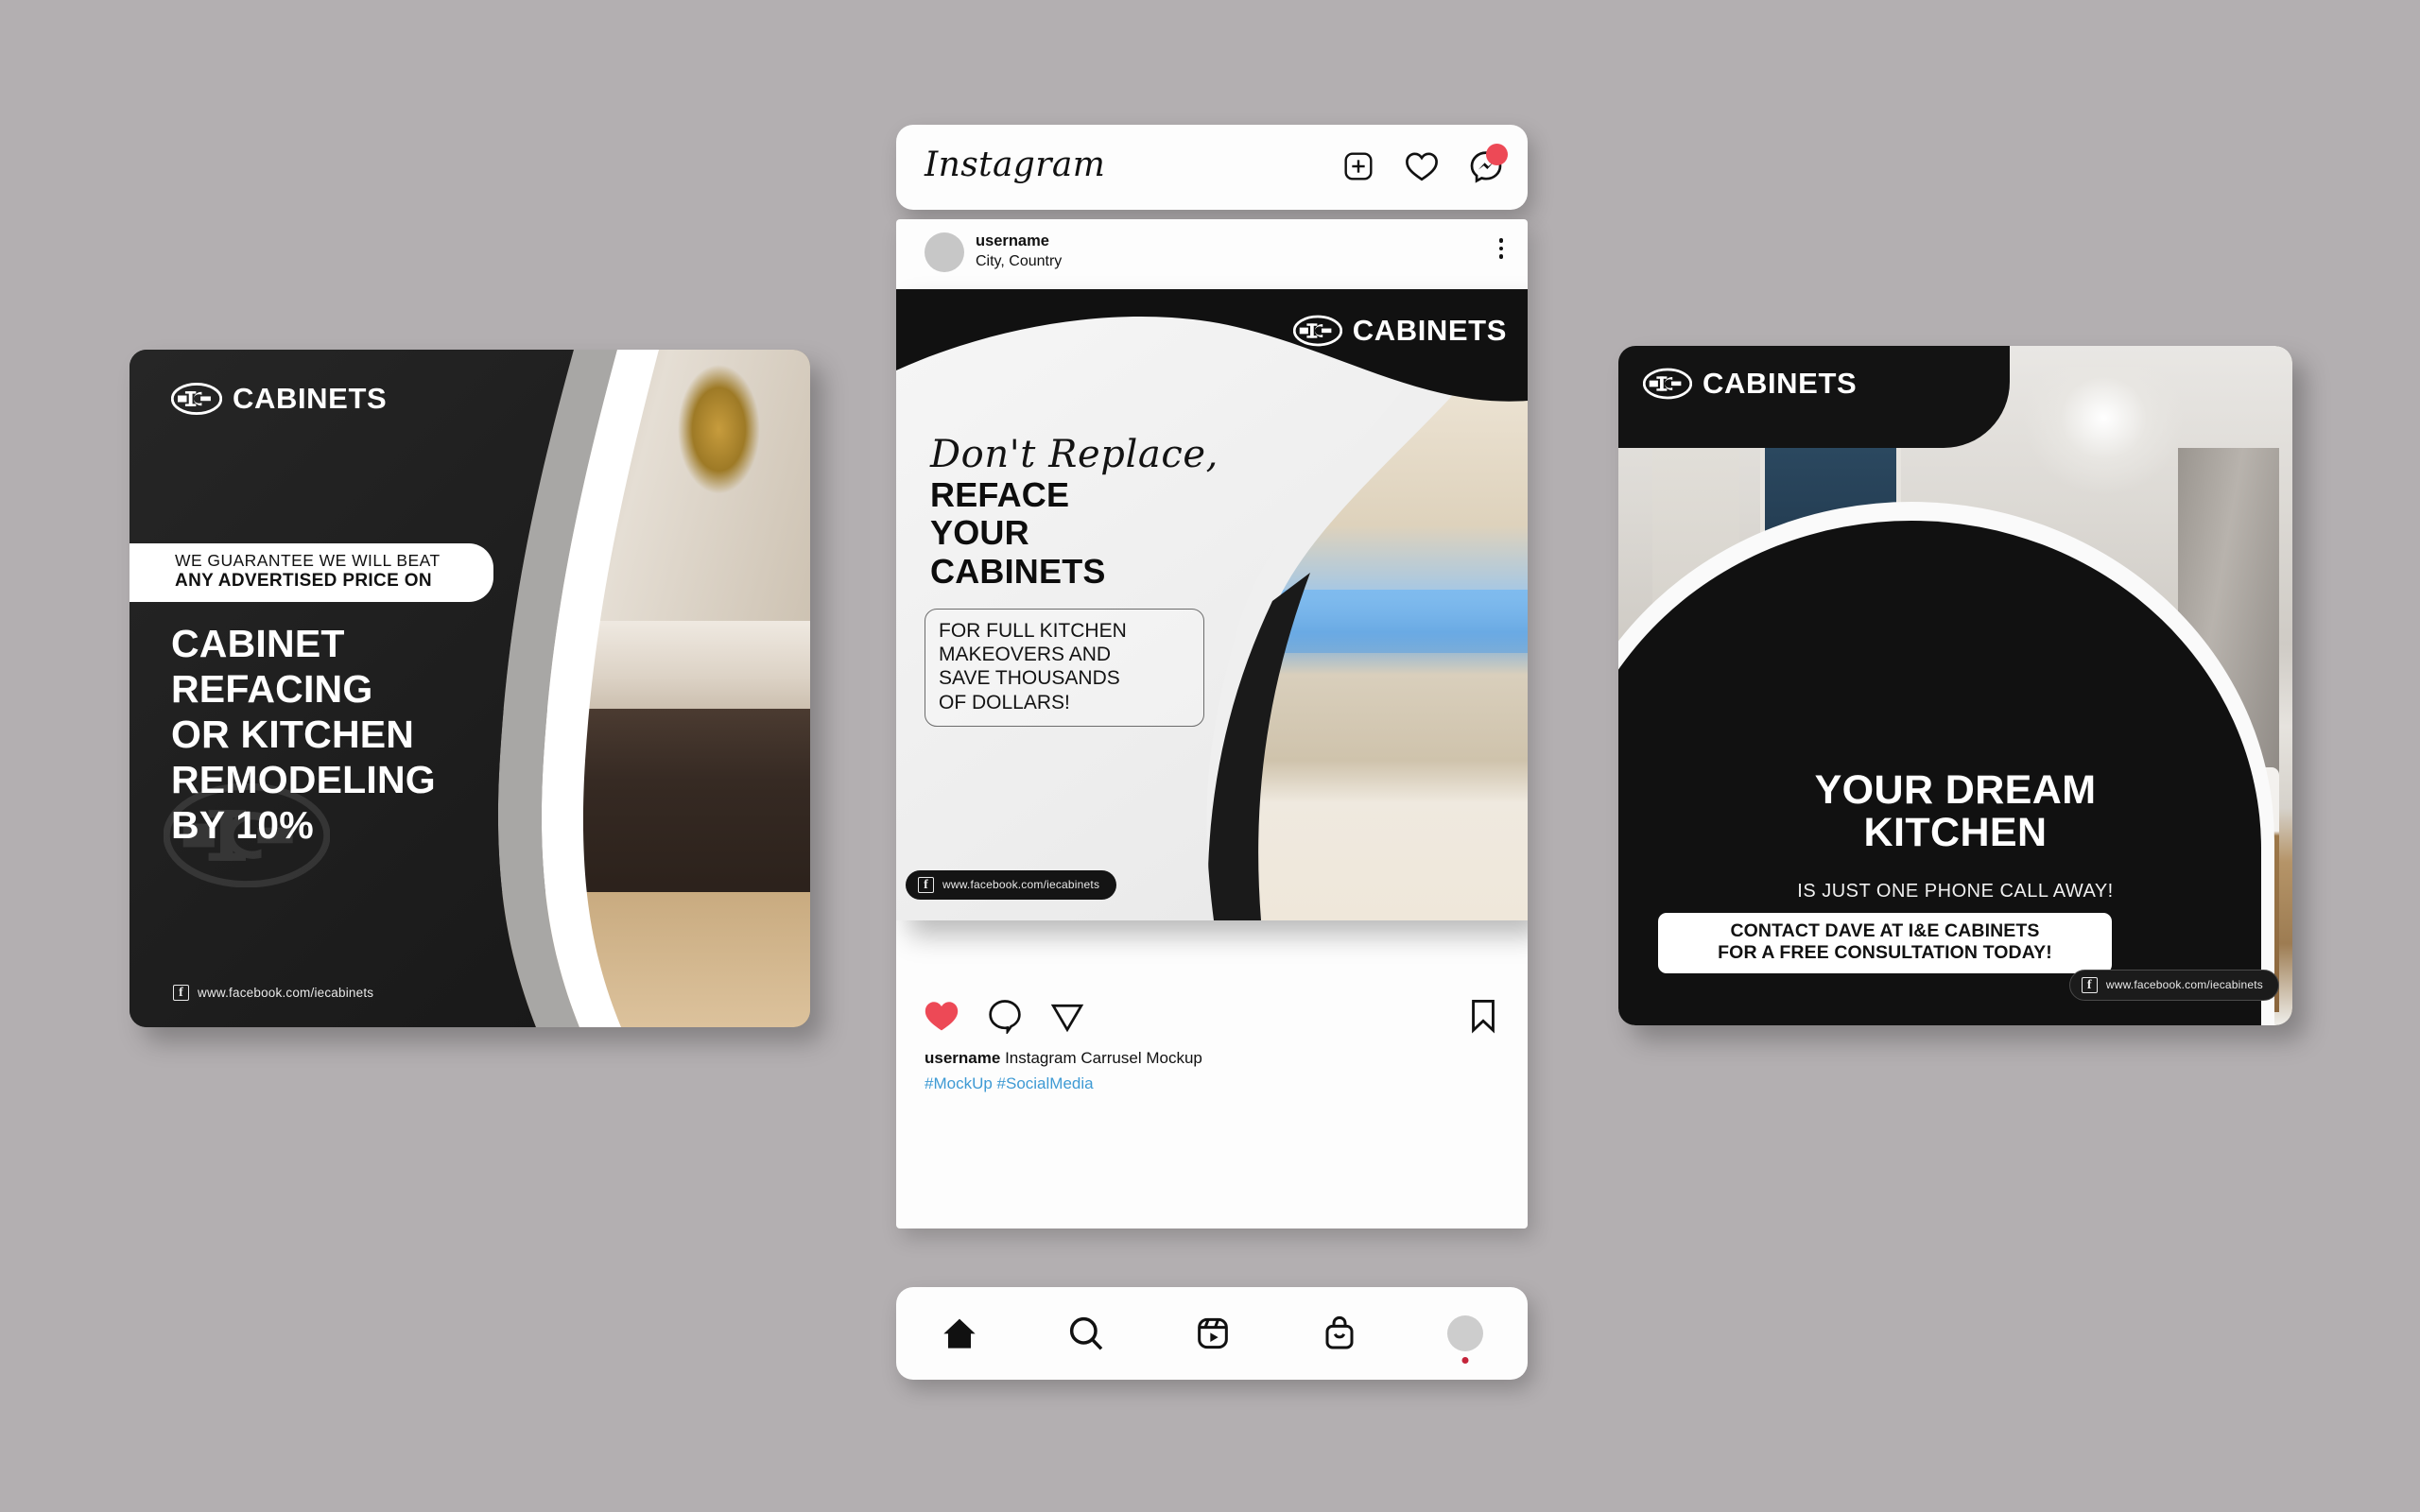 The image size is (2420, 1512). I want to click on post-hashtags: #MockUp #SocialMedia, so click(1009, 1083).